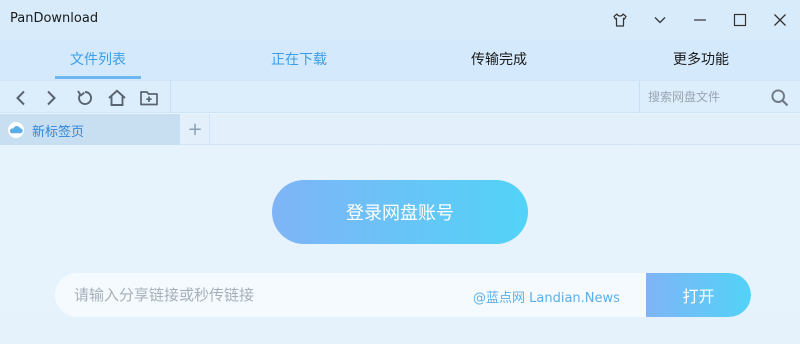  Describe the element at coordinates (698, 295) in the screenshot. I see `open-button: 打开` at that location.